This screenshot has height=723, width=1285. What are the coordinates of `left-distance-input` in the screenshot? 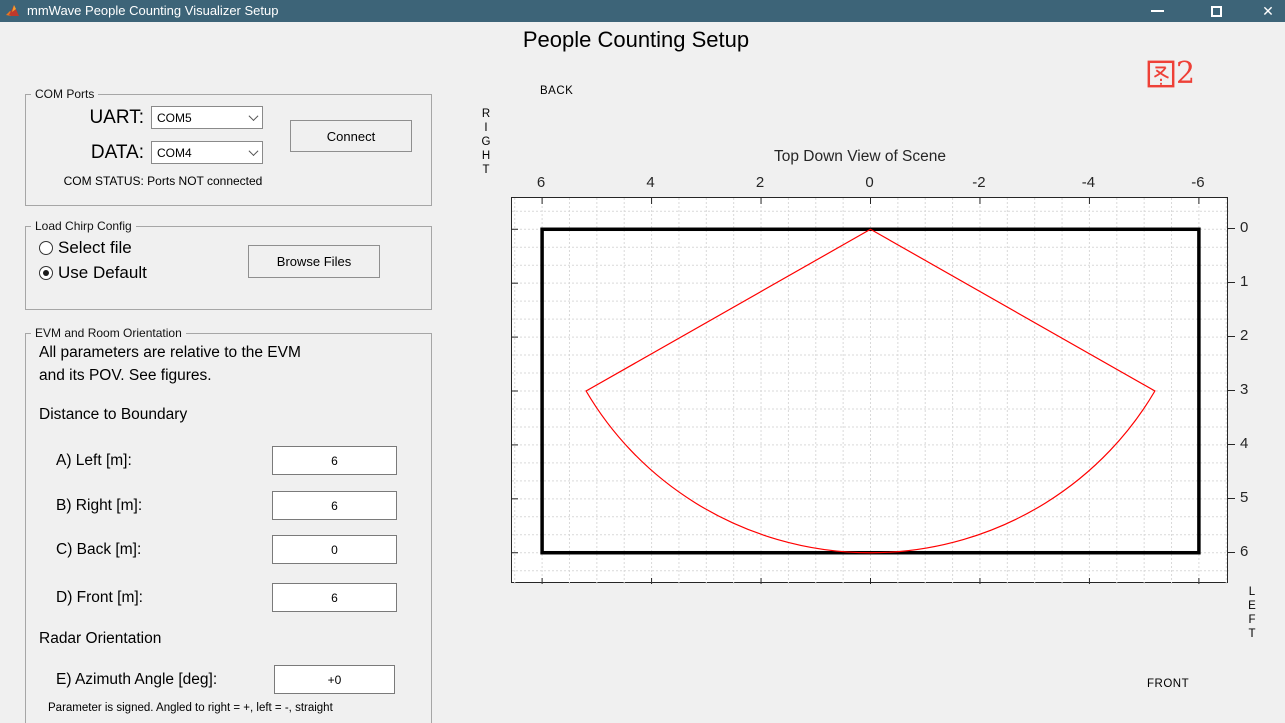 It's located at (334, 460).